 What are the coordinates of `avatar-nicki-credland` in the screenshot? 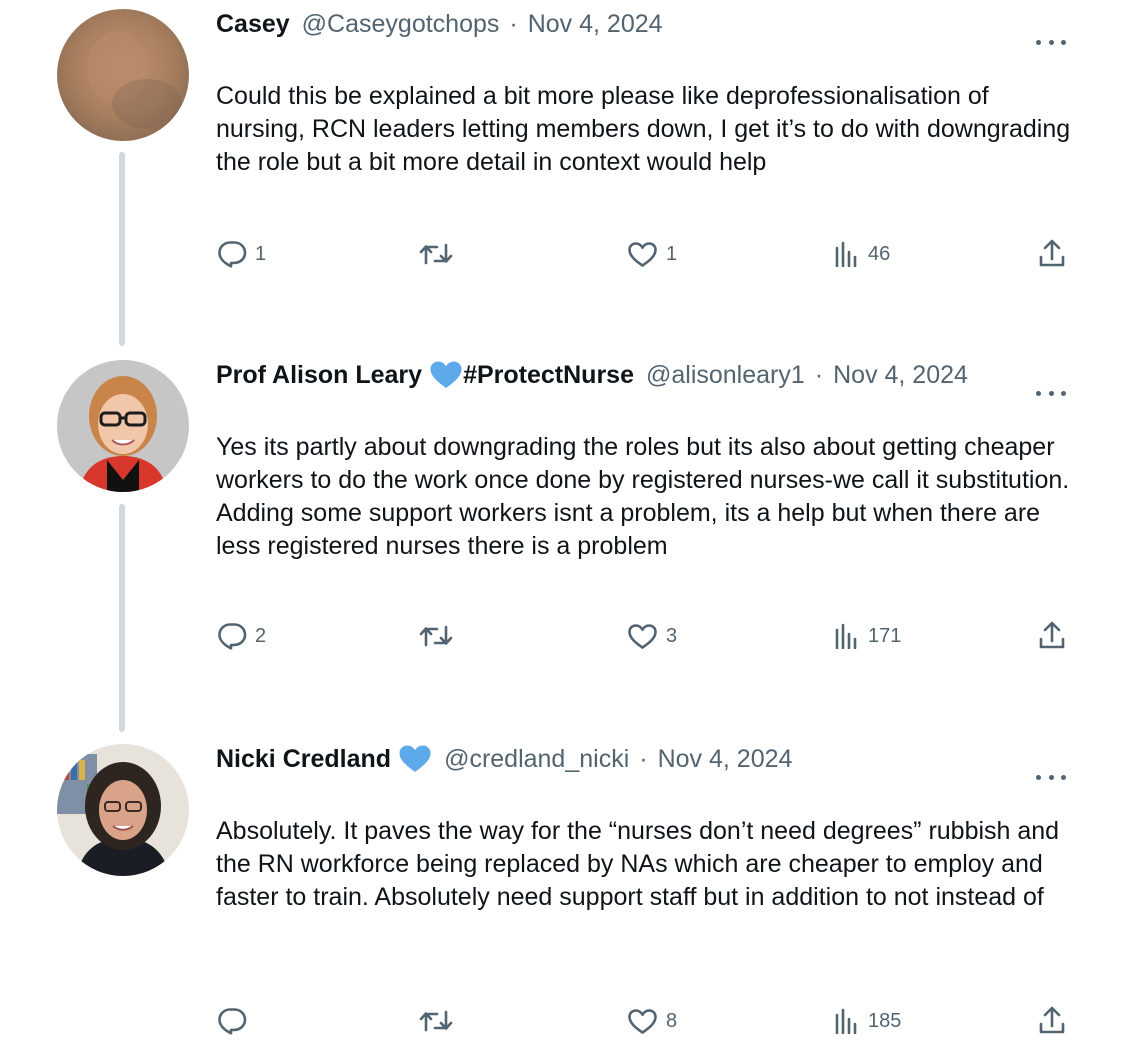 It's located at (123, 810).